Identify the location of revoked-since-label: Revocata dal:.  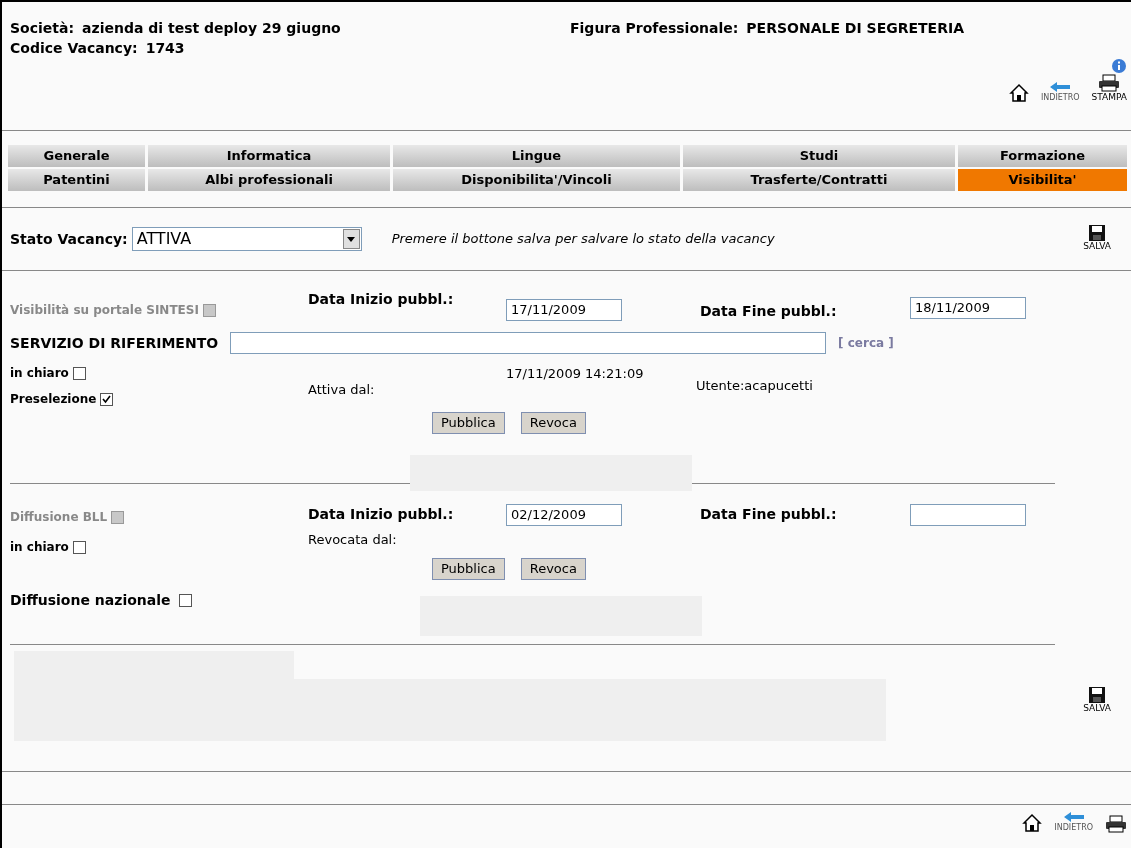
(352, 540).